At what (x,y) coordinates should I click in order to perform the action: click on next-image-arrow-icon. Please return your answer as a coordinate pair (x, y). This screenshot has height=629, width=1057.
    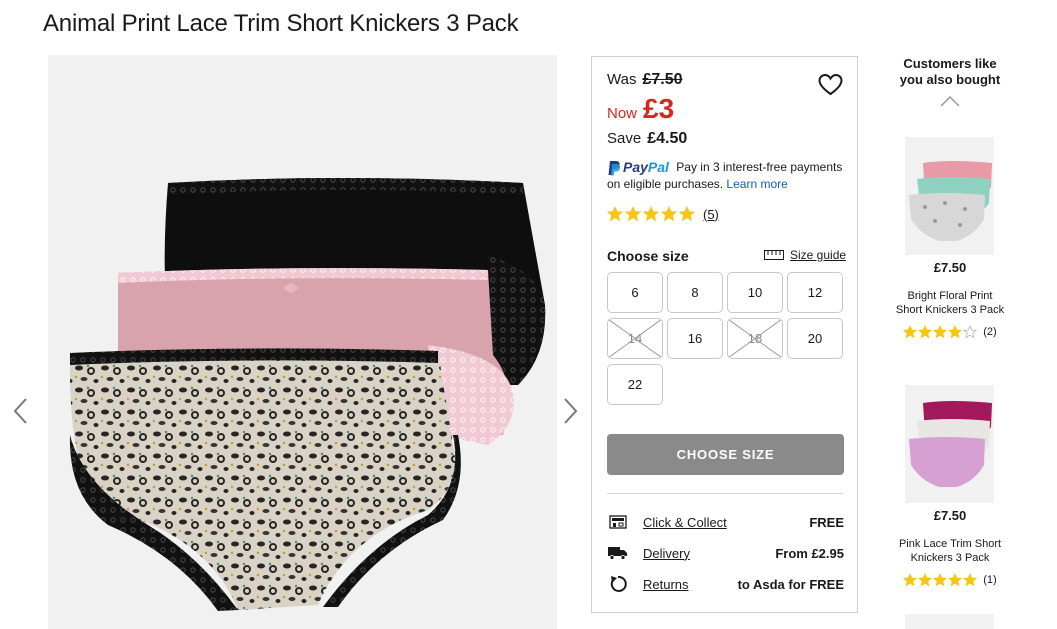
    Looking at the image, I should click on (570, 411).